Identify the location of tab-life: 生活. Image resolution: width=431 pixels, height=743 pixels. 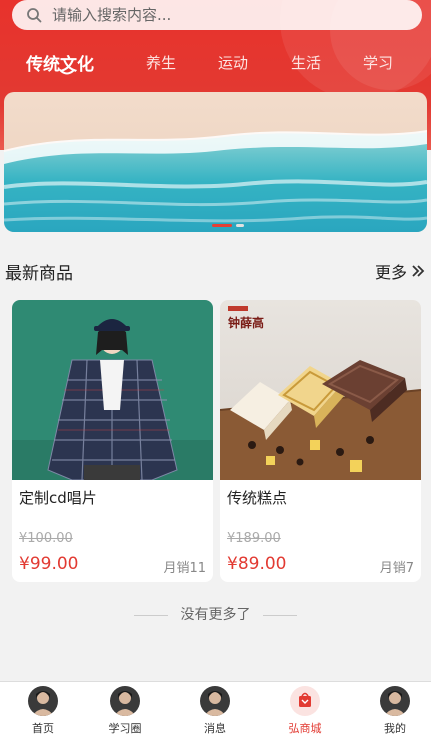
(306, 62).